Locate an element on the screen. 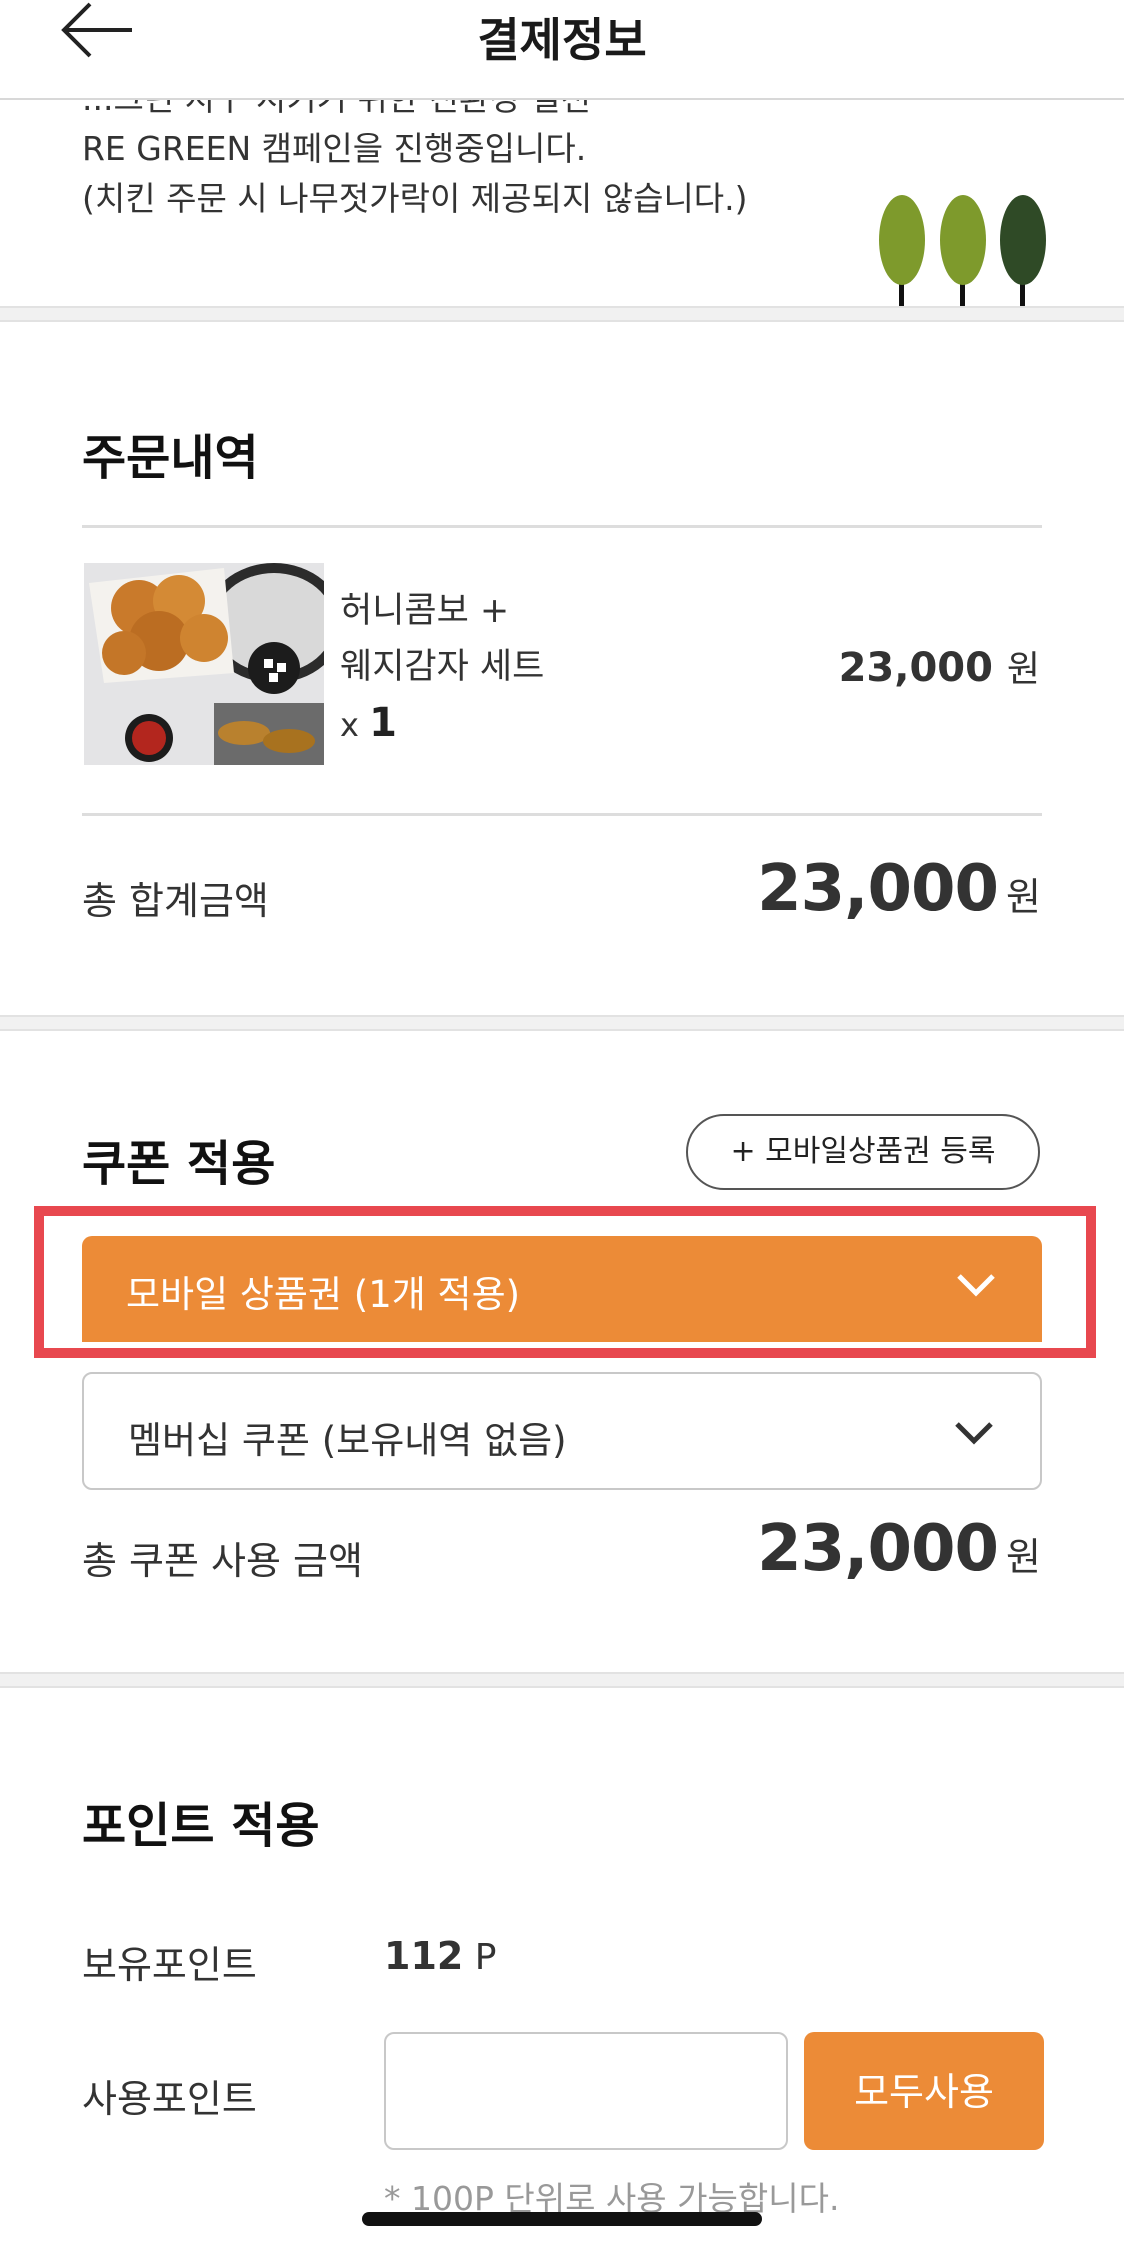  order-total-label: 총 합계금액 is located at coordinates (175, 901).